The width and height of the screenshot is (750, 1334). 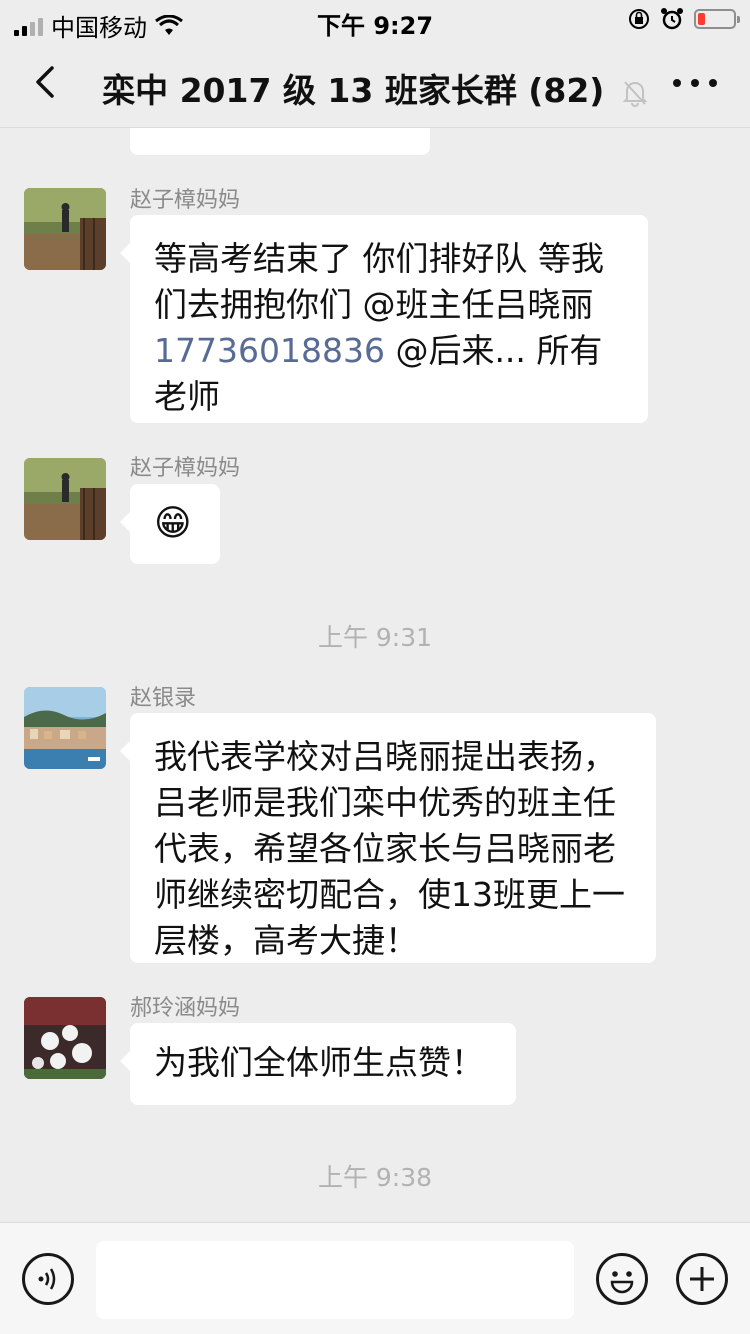 I want to click on emoji-bubble: 😁, so click(x=170, y=524).